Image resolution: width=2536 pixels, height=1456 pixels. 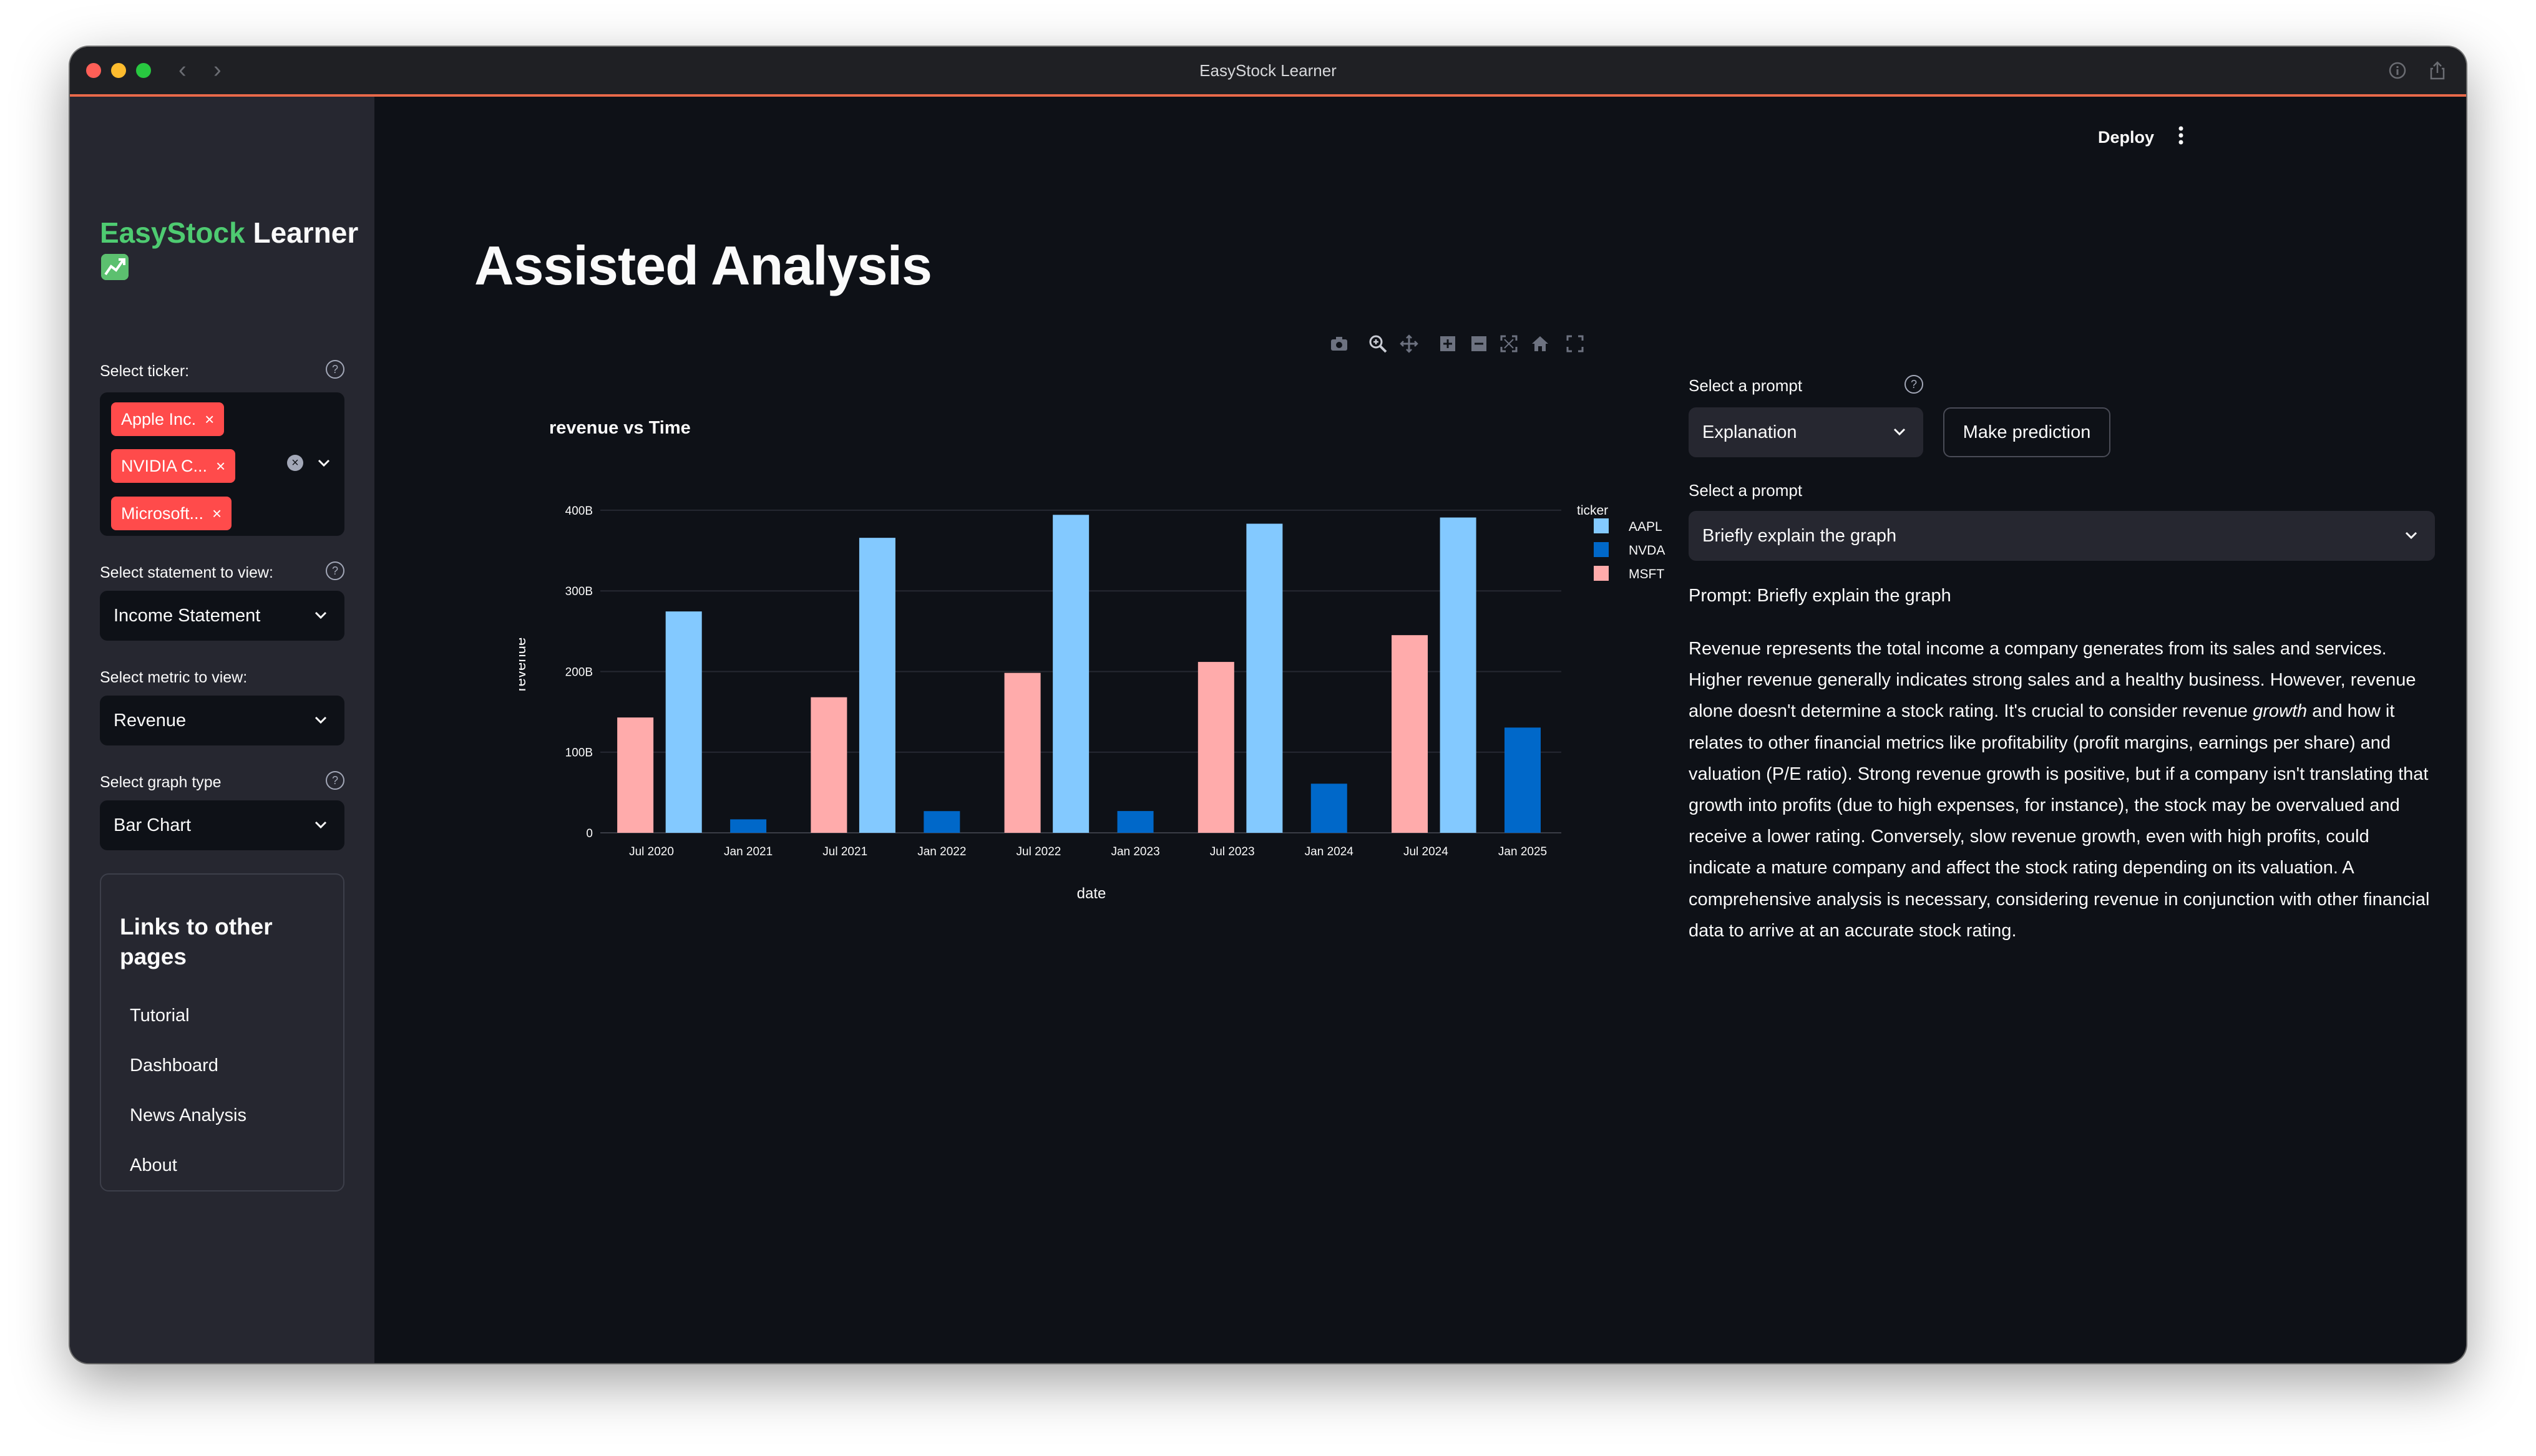 What do you see at coordinates (1575, 344) in the screenshot?
I see `fullscreen-icon` at bounding box center [1575, 344].